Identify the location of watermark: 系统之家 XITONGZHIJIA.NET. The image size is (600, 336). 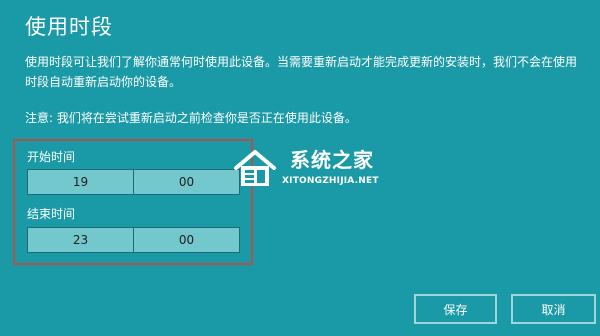
(312, 169).